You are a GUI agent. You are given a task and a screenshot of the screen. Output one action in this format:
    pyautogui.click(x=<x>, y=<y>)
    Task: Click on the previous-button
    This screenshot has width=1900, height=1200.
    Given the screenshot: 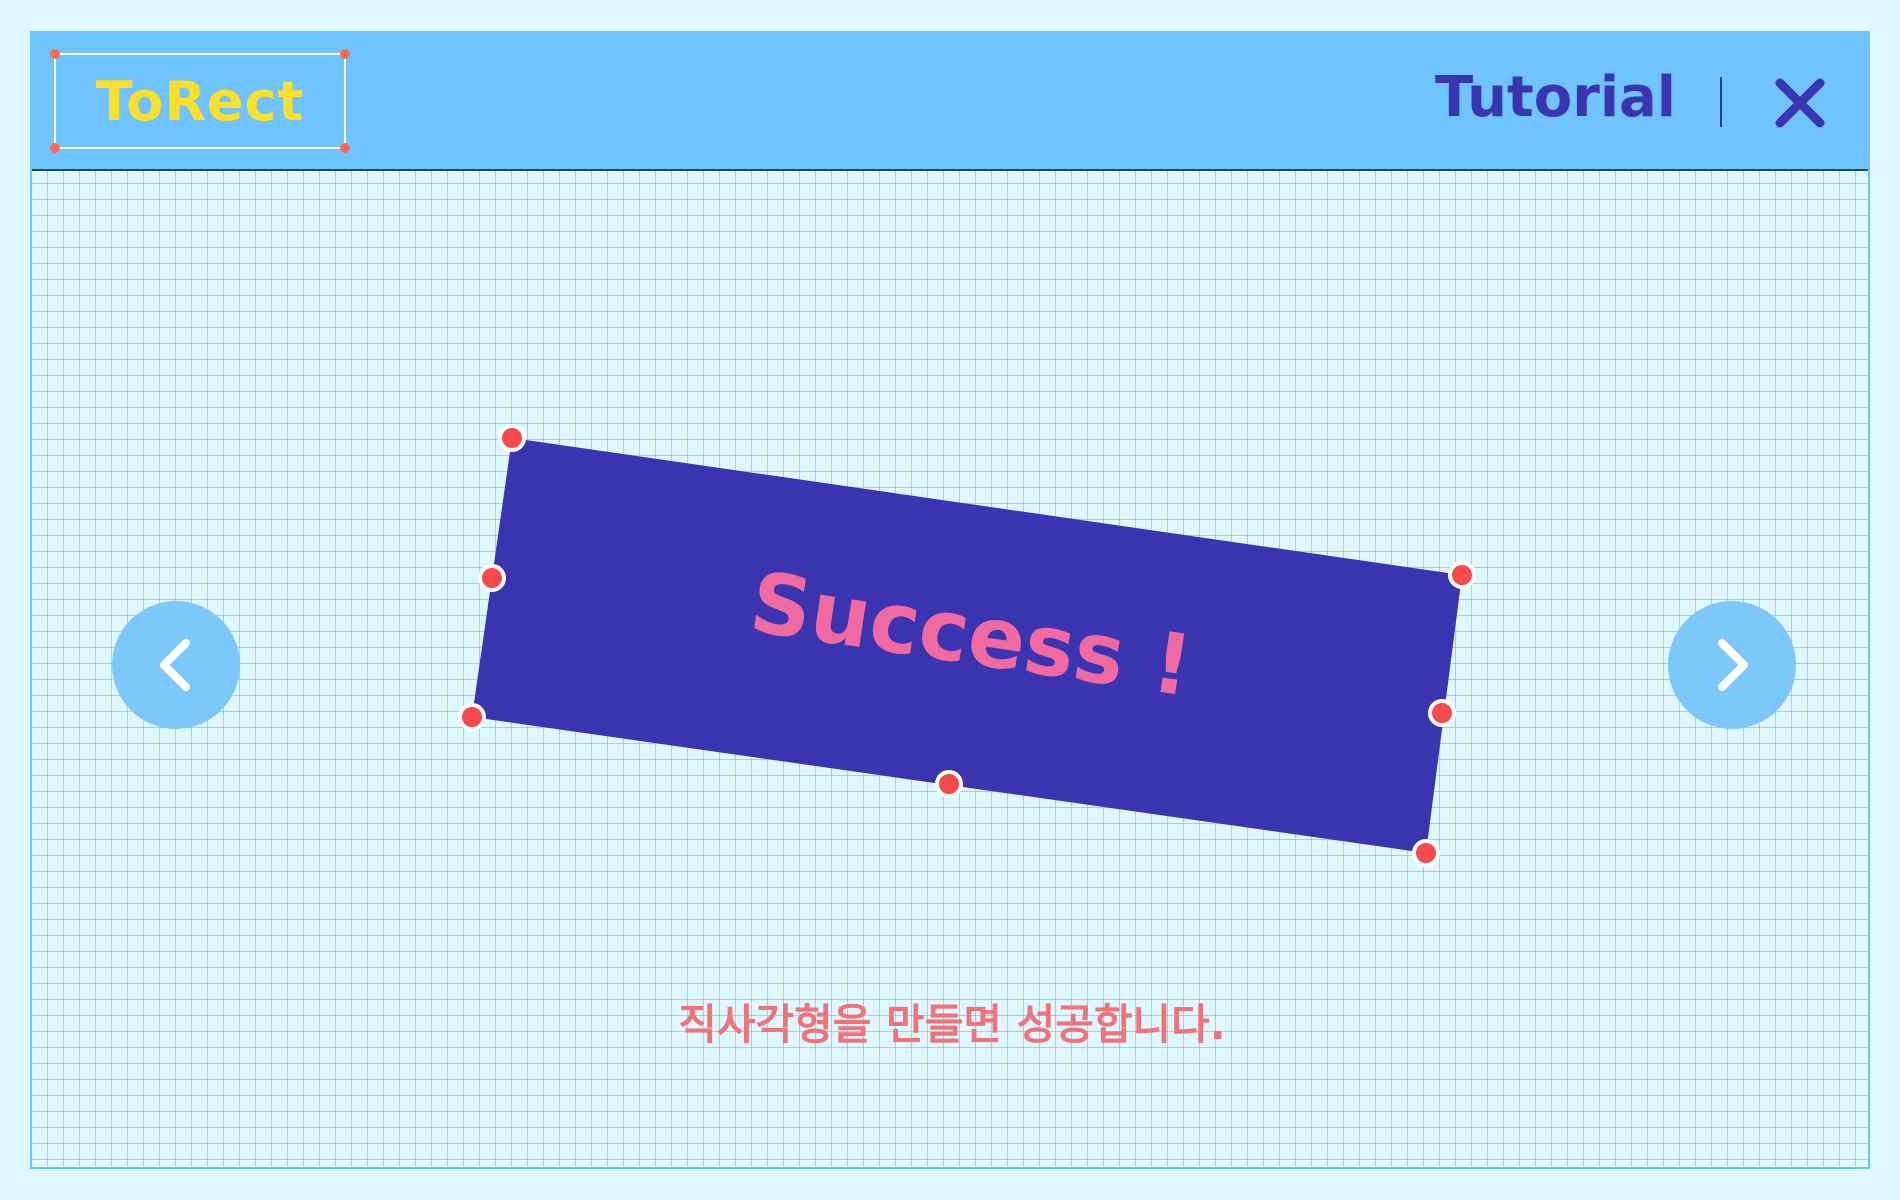 What is the action you would take?
    pyautogui.click(x=176, y=665)
    